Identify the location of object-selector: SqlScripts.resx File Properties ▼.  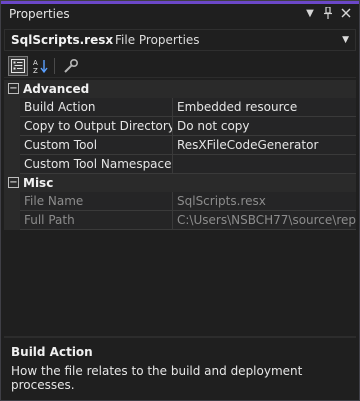
(180, 40).